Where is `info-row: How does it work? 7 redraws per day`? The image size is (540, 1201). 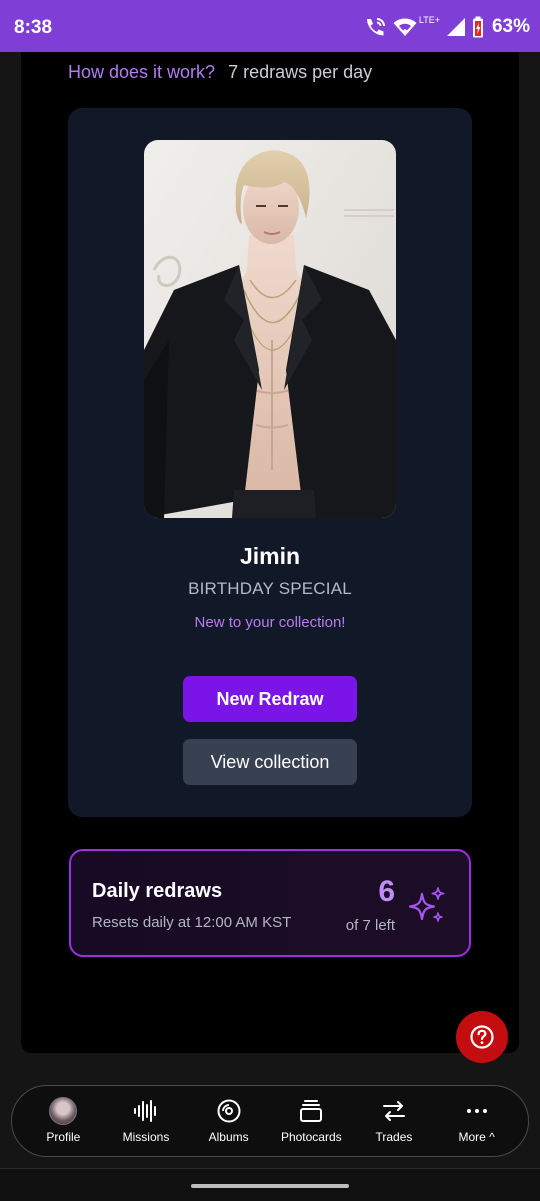 info-row: How does it work? 7 redraws per day is located at coordinates (220, 72).